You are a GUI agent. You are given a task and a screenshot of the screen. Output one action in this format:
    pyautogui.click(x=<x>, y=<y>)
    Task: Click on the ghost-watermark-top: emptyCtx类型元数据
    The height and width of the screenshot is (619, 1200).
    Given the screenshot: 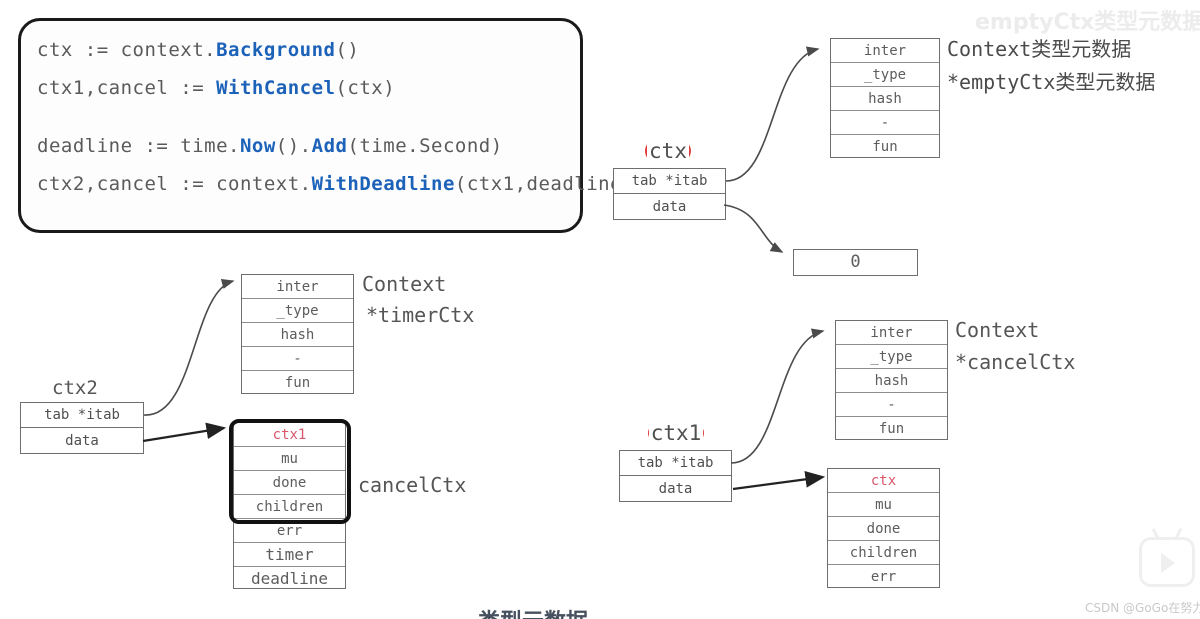 What is the action you would take?
    pyautogui.click(x=1087, y=22)
    